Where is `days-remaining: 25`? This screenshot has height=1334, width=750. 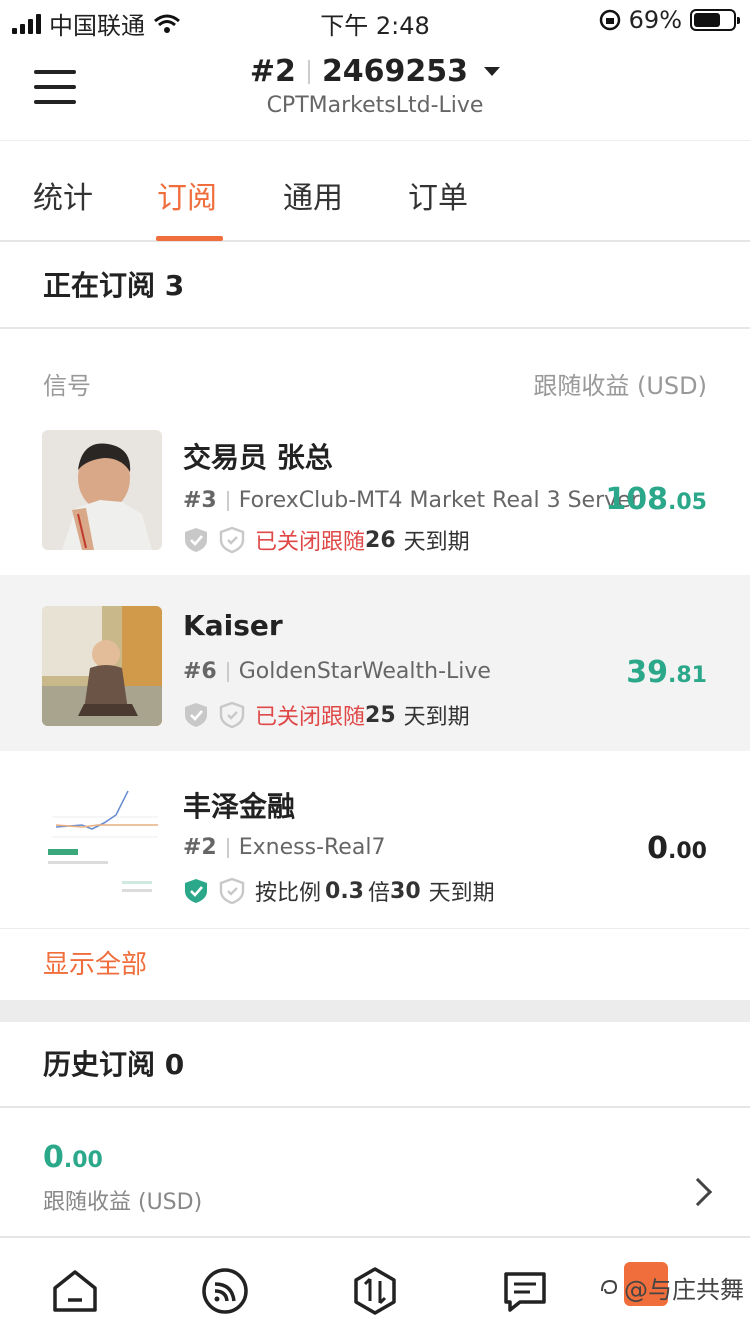 days-remaining: 25 is located at coordinates (380, 715).